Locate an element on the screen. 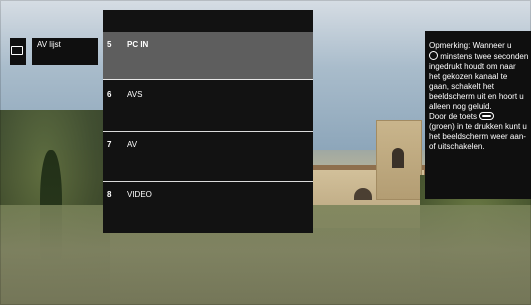 This screenshot has width=531, height=305. menu-item-number: 5 is located at coordinates (109, 44).